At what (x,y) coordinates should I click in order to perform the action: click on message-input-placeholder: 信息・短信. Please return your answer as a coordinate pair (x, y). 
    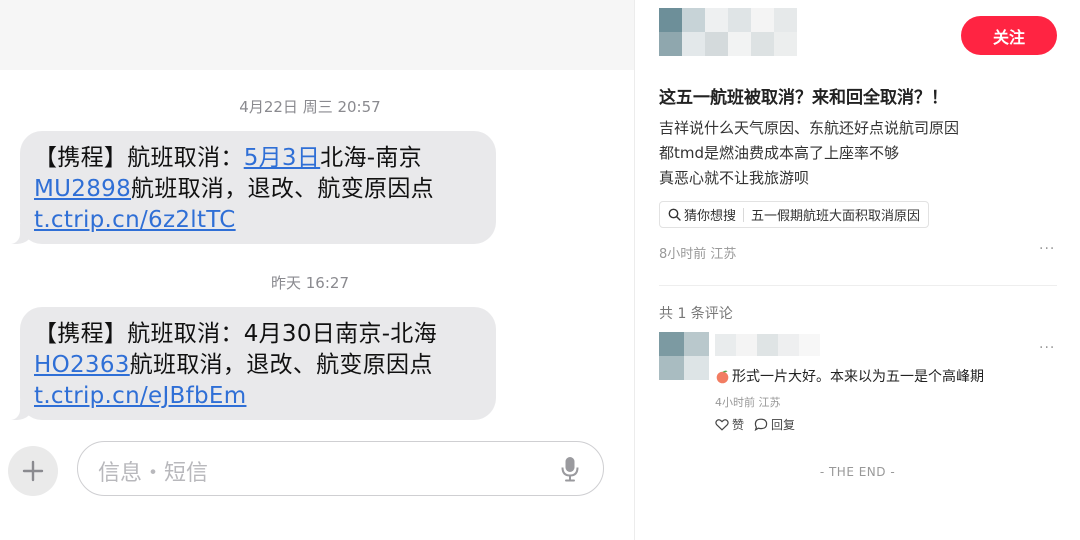
    Looking at the image, I should click on (153, 473).